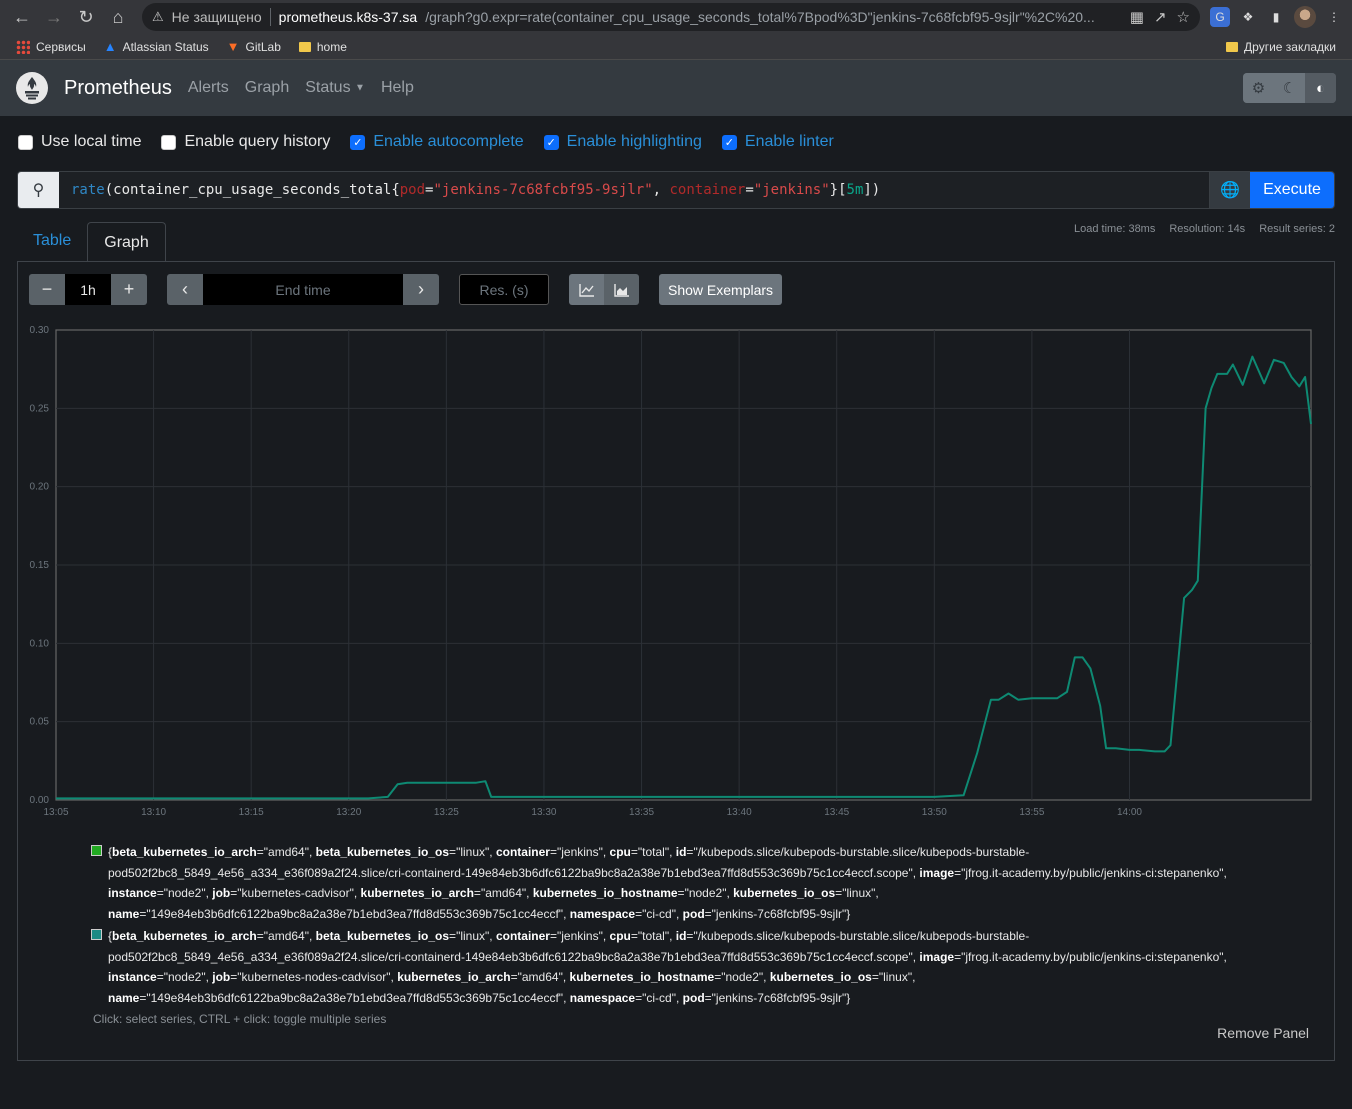  Describe the element at coordinates (1281, 47) in the screenshot. I see `other-bookmarks: Другие закладки` at that location.